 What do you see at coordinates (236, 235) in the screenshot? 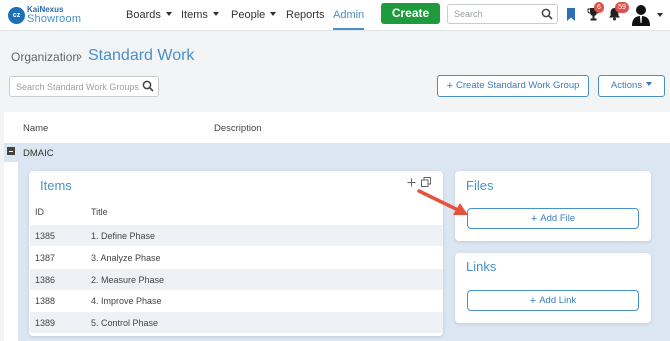
I see `item-row: 1385 1. Define Phase` at bounding box center [236, 235].